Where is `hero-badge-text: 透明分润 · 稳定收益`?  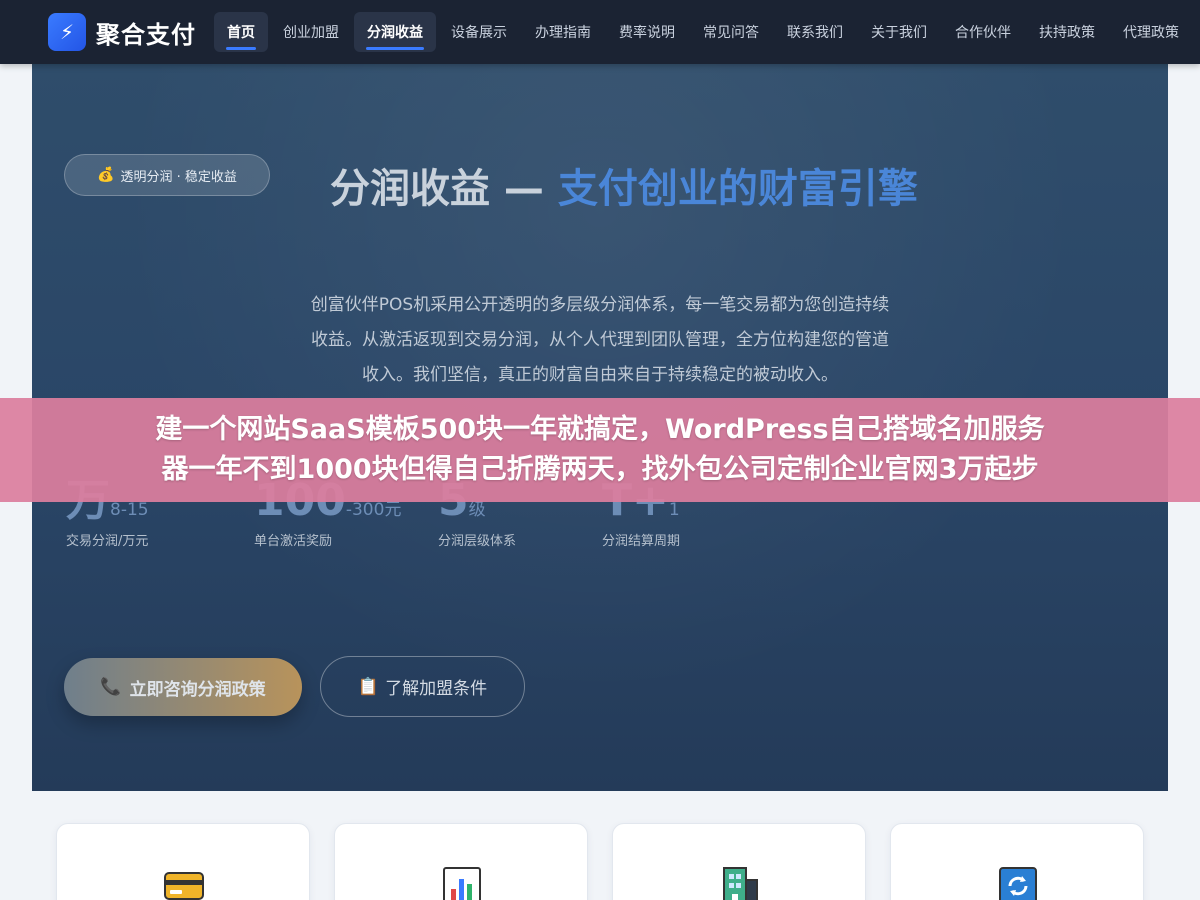 hero-badge-text: 透明分润 · 稳定收益 is located at coordinates (178, 177).